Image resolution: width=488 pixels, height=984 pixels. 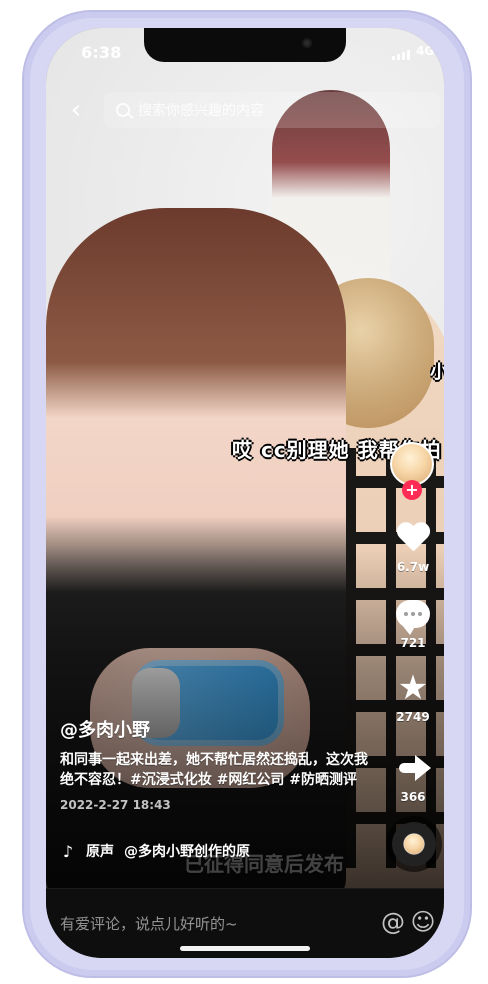 I want to click on consent-watermark: 已征得同意后发布, so click(x=264, y=864).